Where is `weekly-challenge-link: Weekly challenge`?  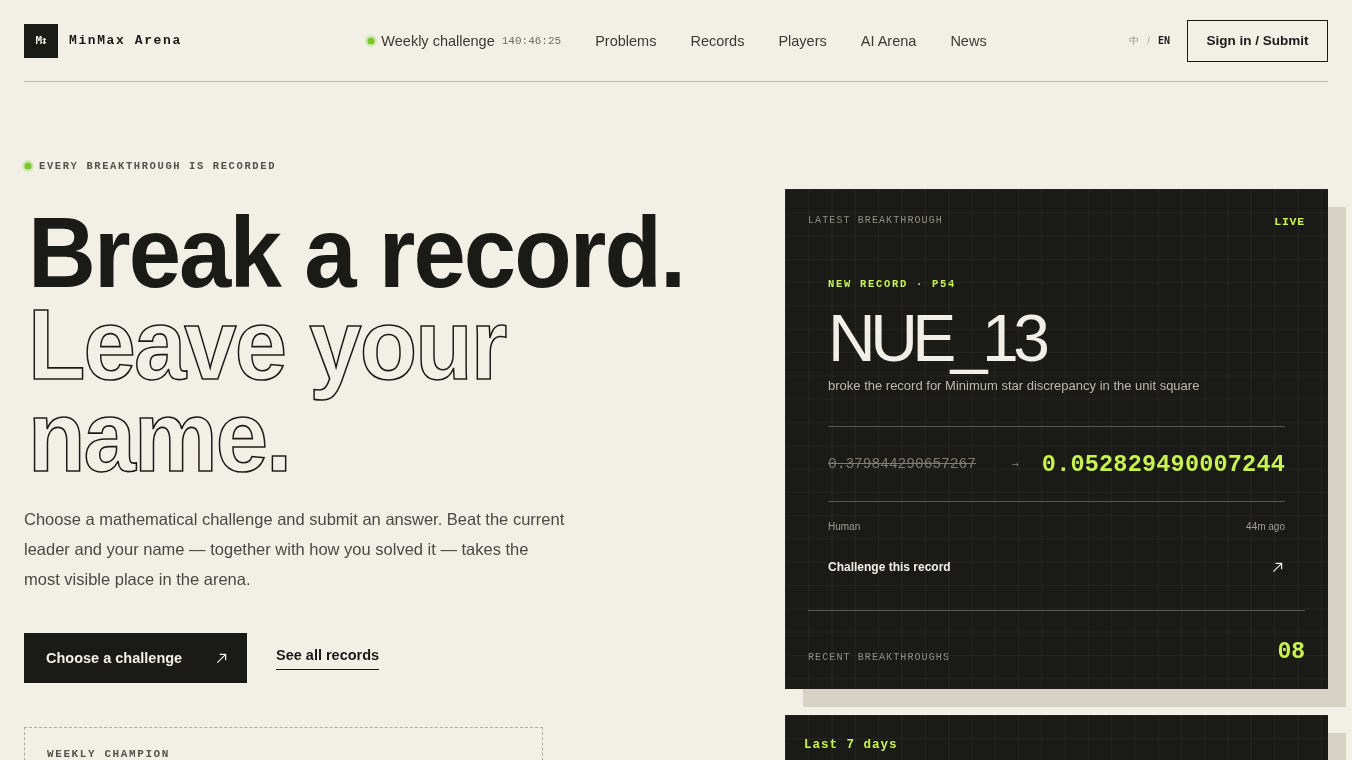 weekly-challenge-link: Weekly challenge is located at coordinates (438, 40).